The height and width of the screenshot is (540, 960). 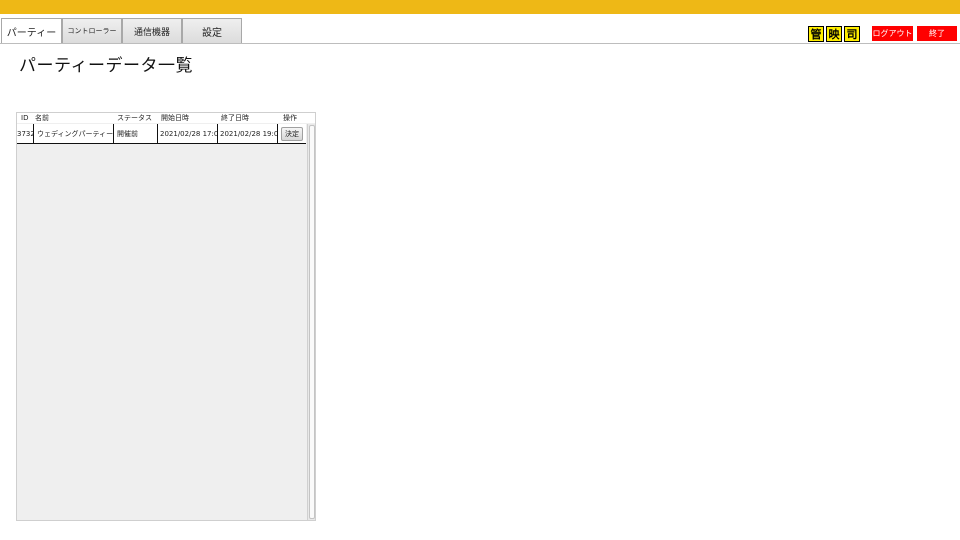 I want to click on tab-settings: 設定, so click(x=212, y=30).